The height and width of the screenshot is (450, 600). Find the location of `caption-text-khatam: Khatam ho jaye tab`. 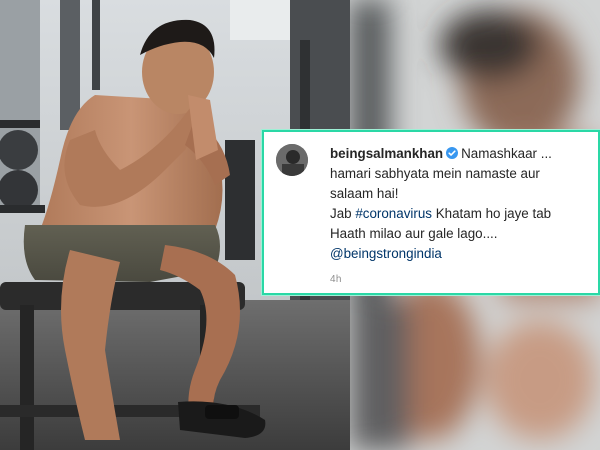

caption-text-khatam: Khatam ho jaye tab is located at coordinates (491, 213).